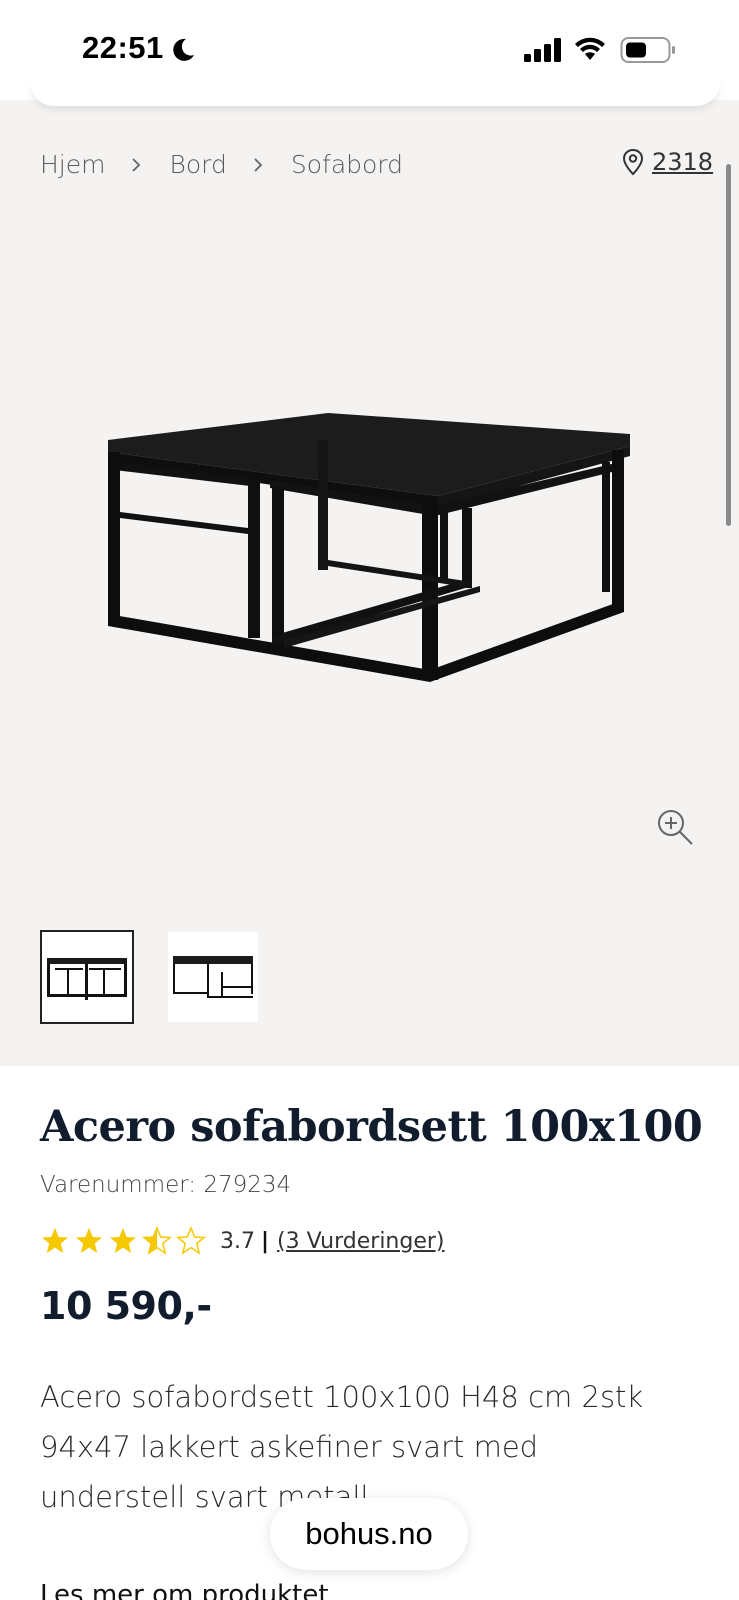 This screenshot has width=739, height=1600. What do you see at coordinates (370, 550) in the screenshot?
I see `product-image` at bounding box center [370, 550].